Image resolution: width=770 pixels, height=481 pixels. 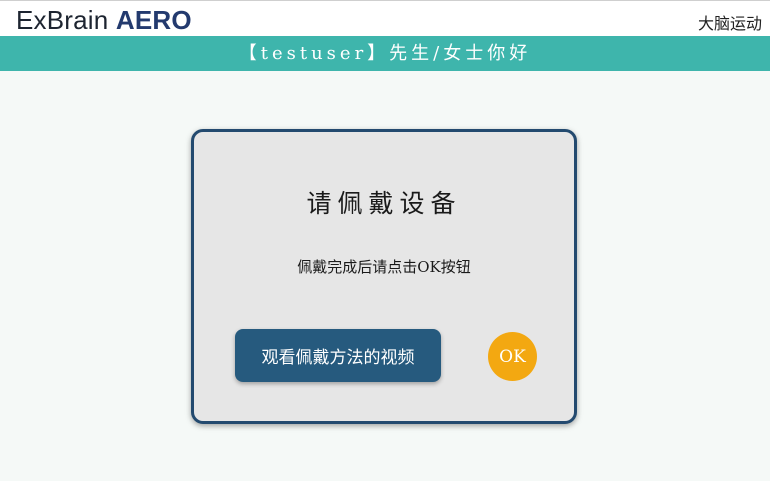 I want to click on greeting-banner: 【testuser】先生/女士你好, so click(x=385, y=53).